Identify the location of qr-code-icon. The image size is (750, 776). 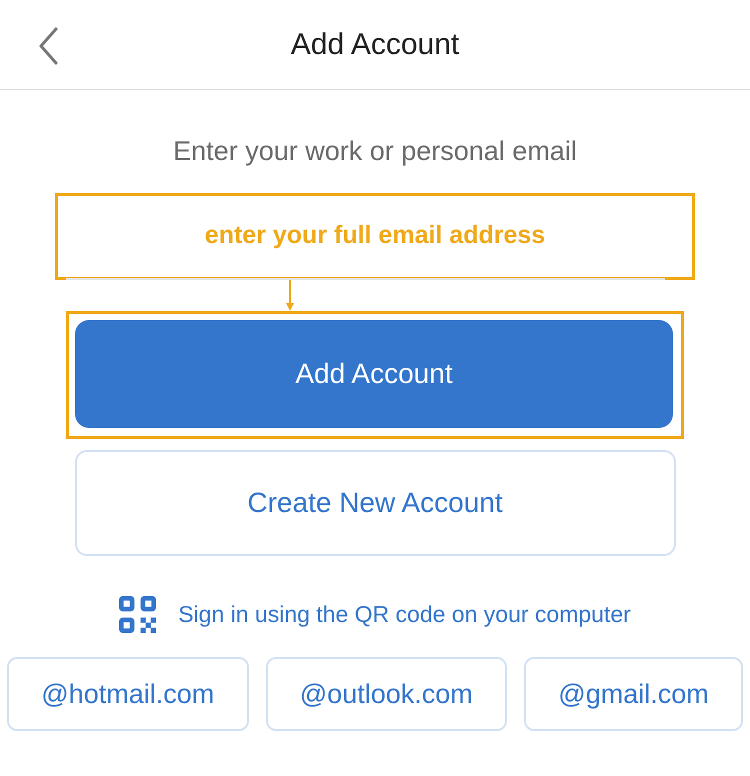
(137, 614).